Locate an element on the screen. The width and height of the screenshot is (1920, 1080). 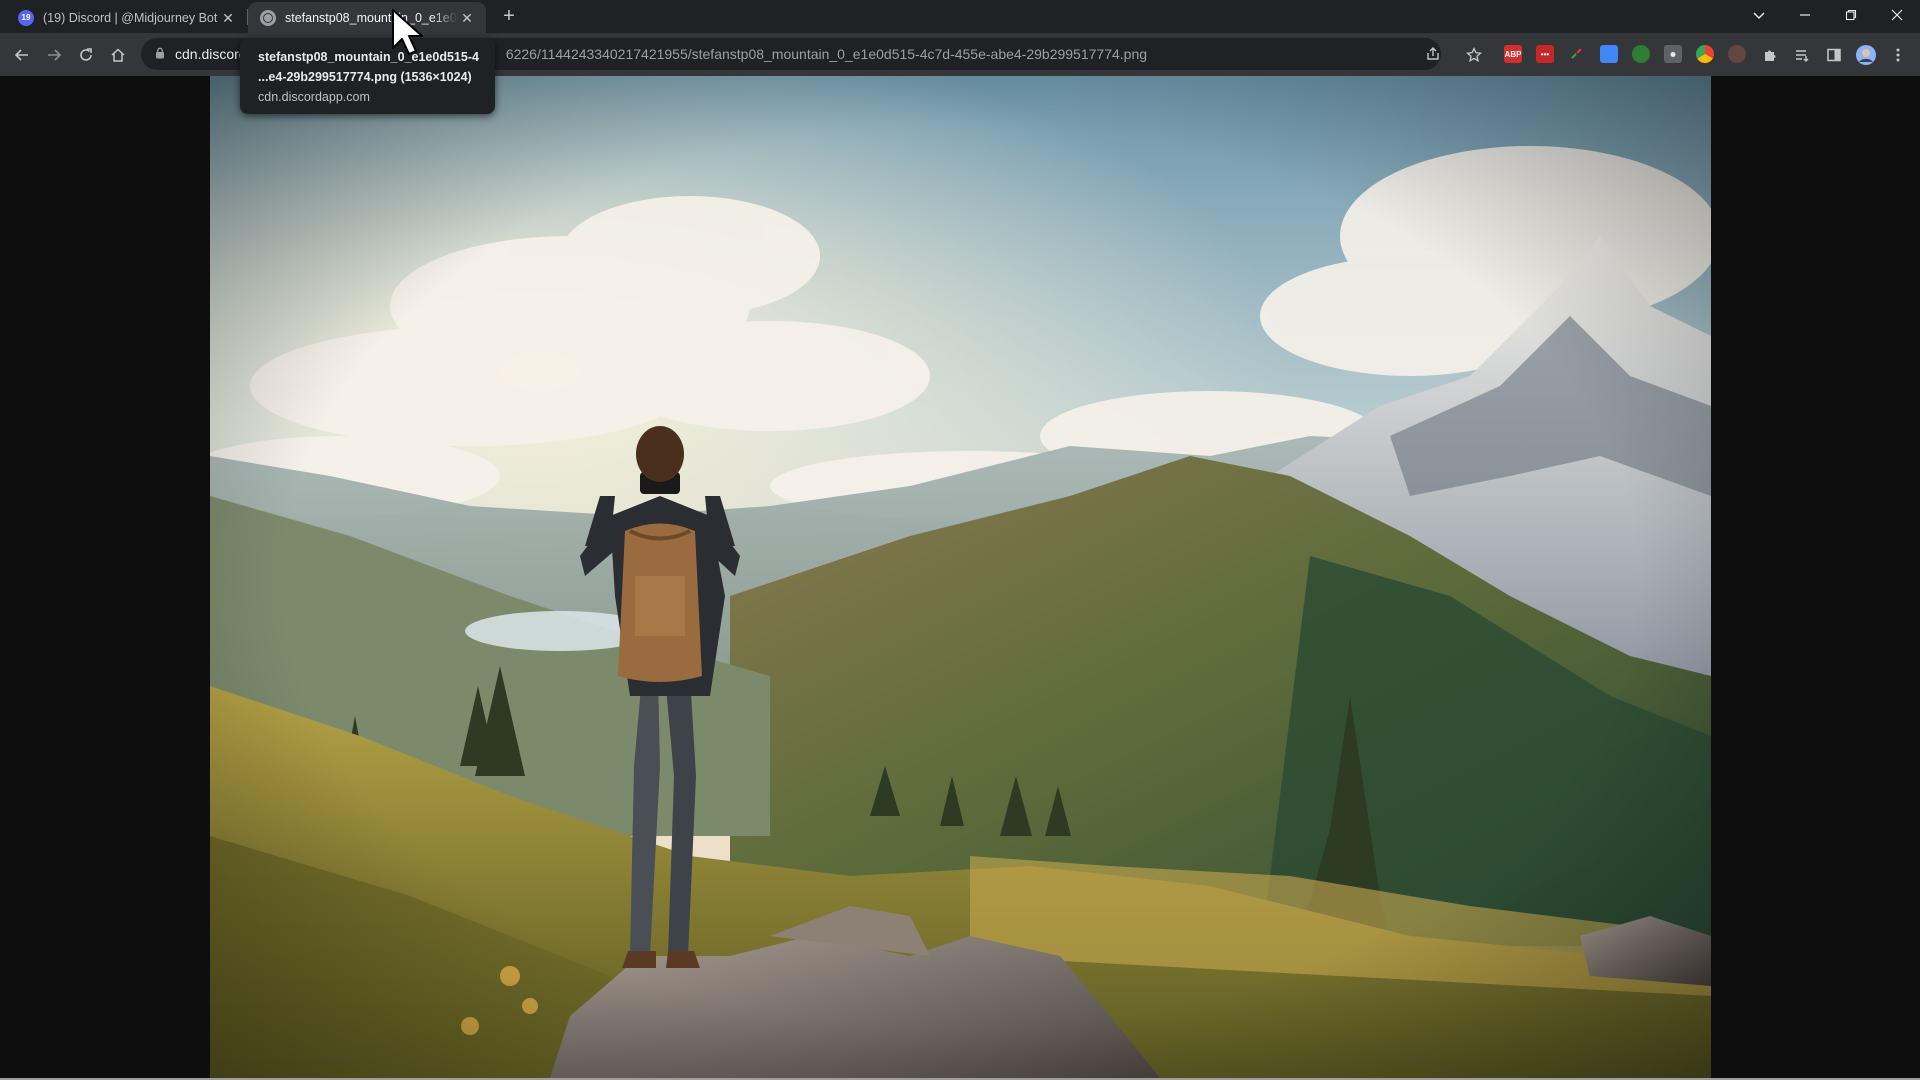
share-icon is located at coordinates (1433, 54).